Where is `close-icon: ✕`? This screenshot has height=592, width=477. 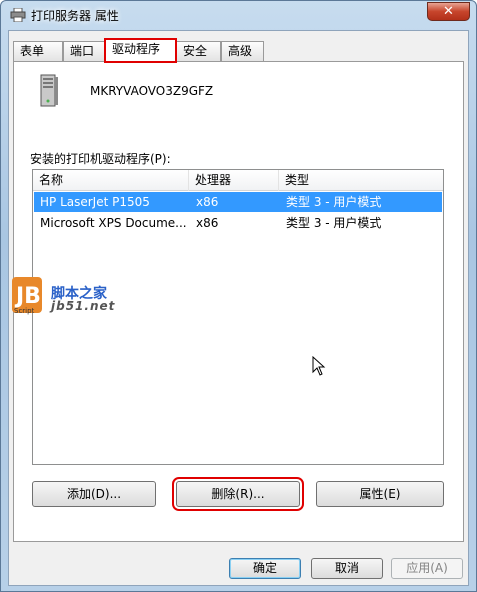
close-icon: ✕ is located at coordinates (448, 11).